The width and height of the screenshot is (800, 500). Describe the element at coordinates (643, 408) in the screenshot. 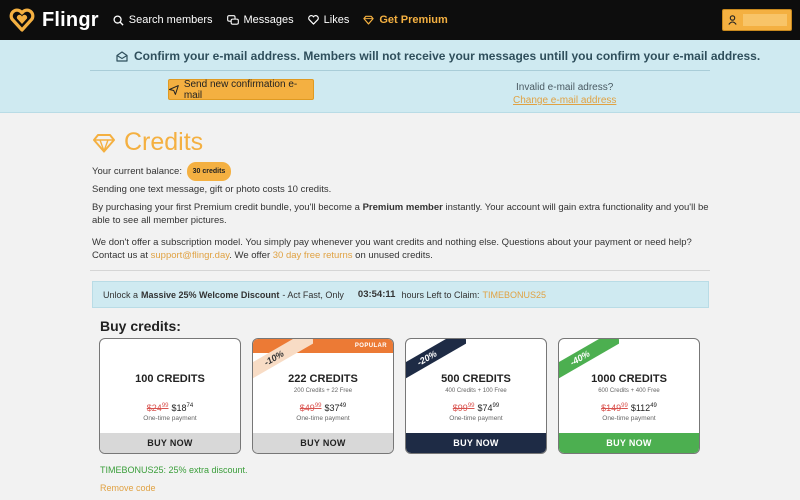

I see `new-price: $11249` at that location.